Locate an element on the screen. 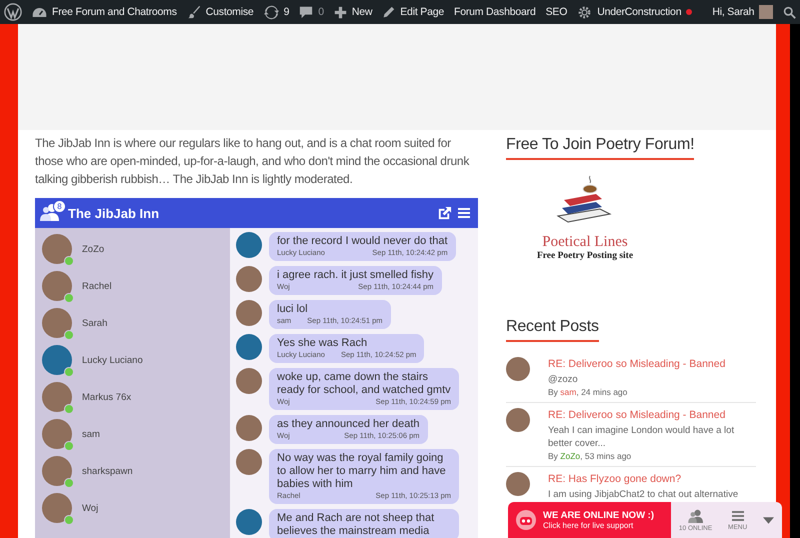  message-text: as they announced her death is located at coordinates (348, 424).